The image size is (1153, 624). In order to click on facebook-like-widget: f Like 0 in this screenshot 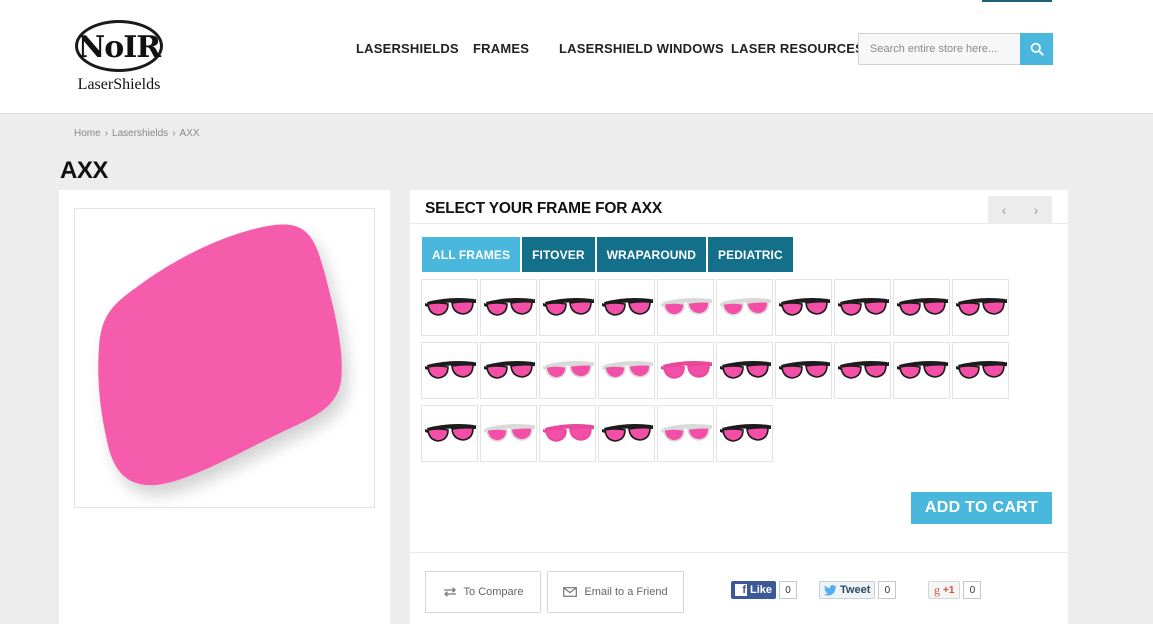, I will do `click(764, 590)`.